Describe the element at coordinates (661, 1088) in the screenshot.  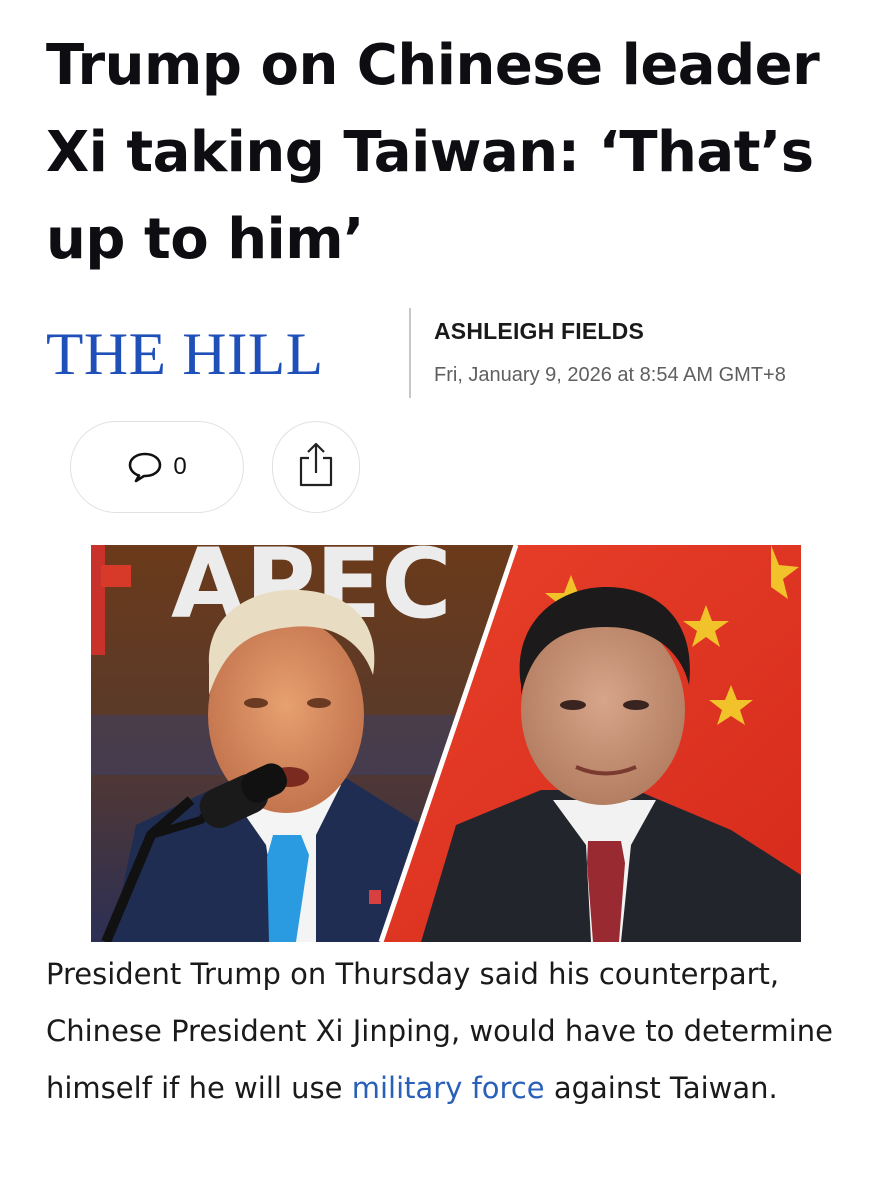
I see `caption-text-end: against Taiwan.` at that location.